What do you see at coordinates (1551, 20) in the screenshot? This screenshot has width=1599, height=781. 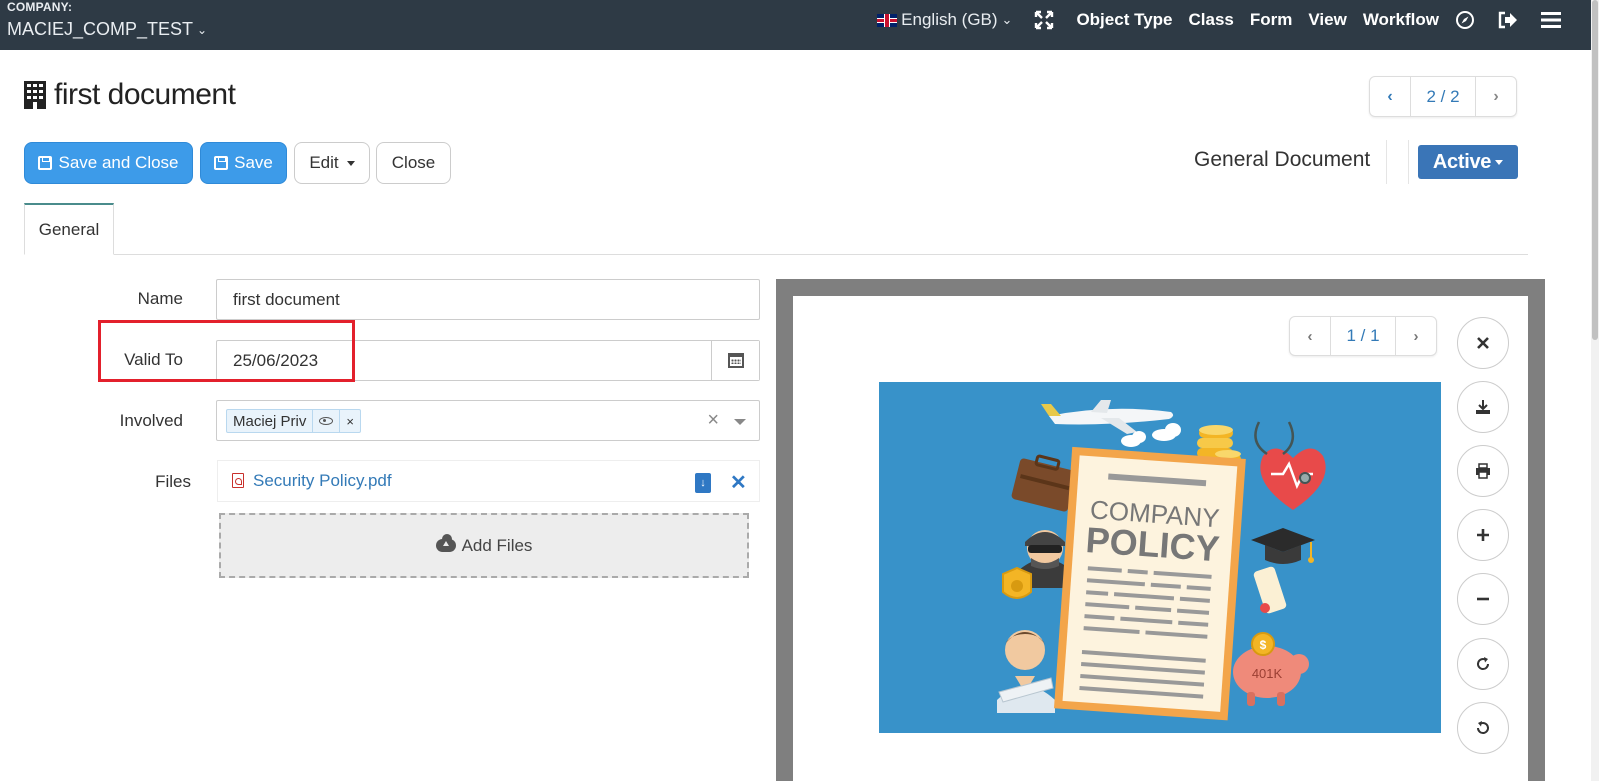 I see `menu-icon` at bounding box center [1551, 20].